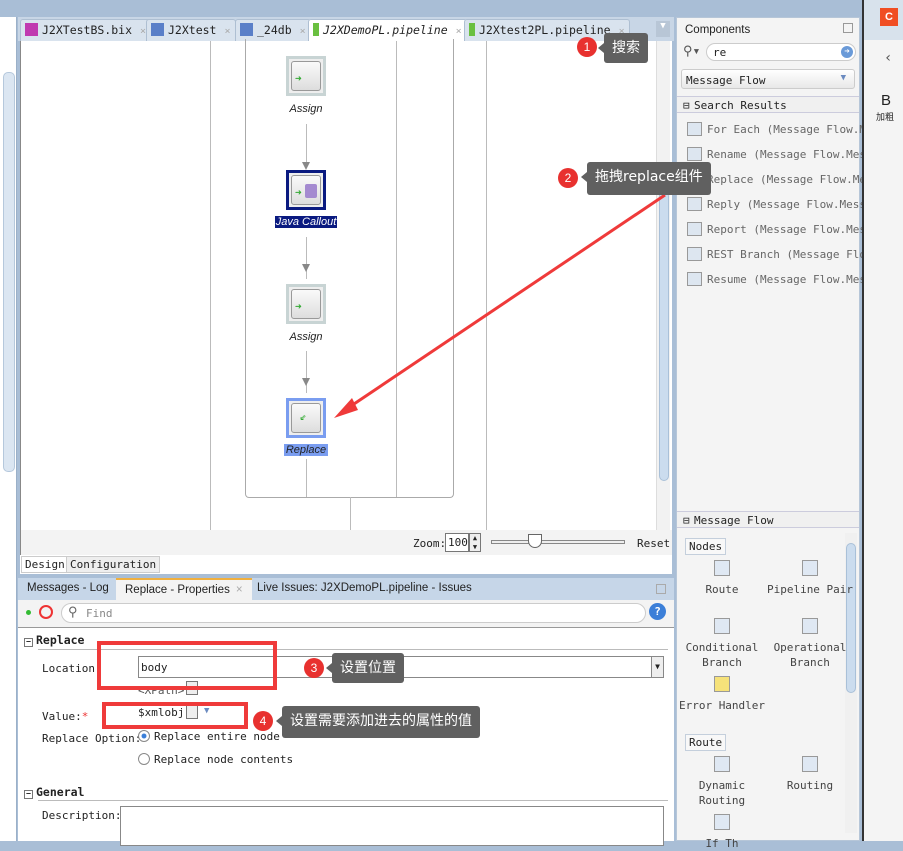 The image size is (903, 851). What do you see at coordinates (623, 48) in the screenshot?
I see `annotation-tip: 搜索` at bounding box center [623, 48].